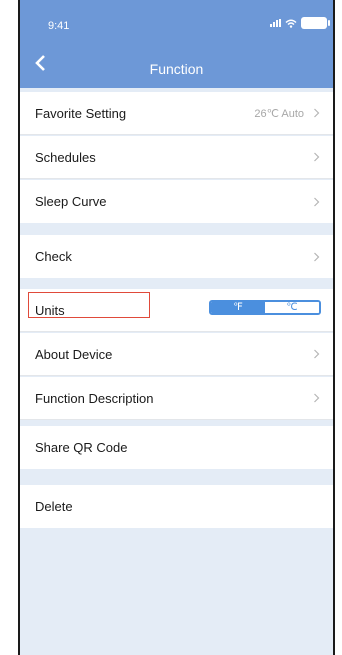  I want to click on favorite-setting-row: Favorite Setting 26℃ Auto, so click(176, 113).